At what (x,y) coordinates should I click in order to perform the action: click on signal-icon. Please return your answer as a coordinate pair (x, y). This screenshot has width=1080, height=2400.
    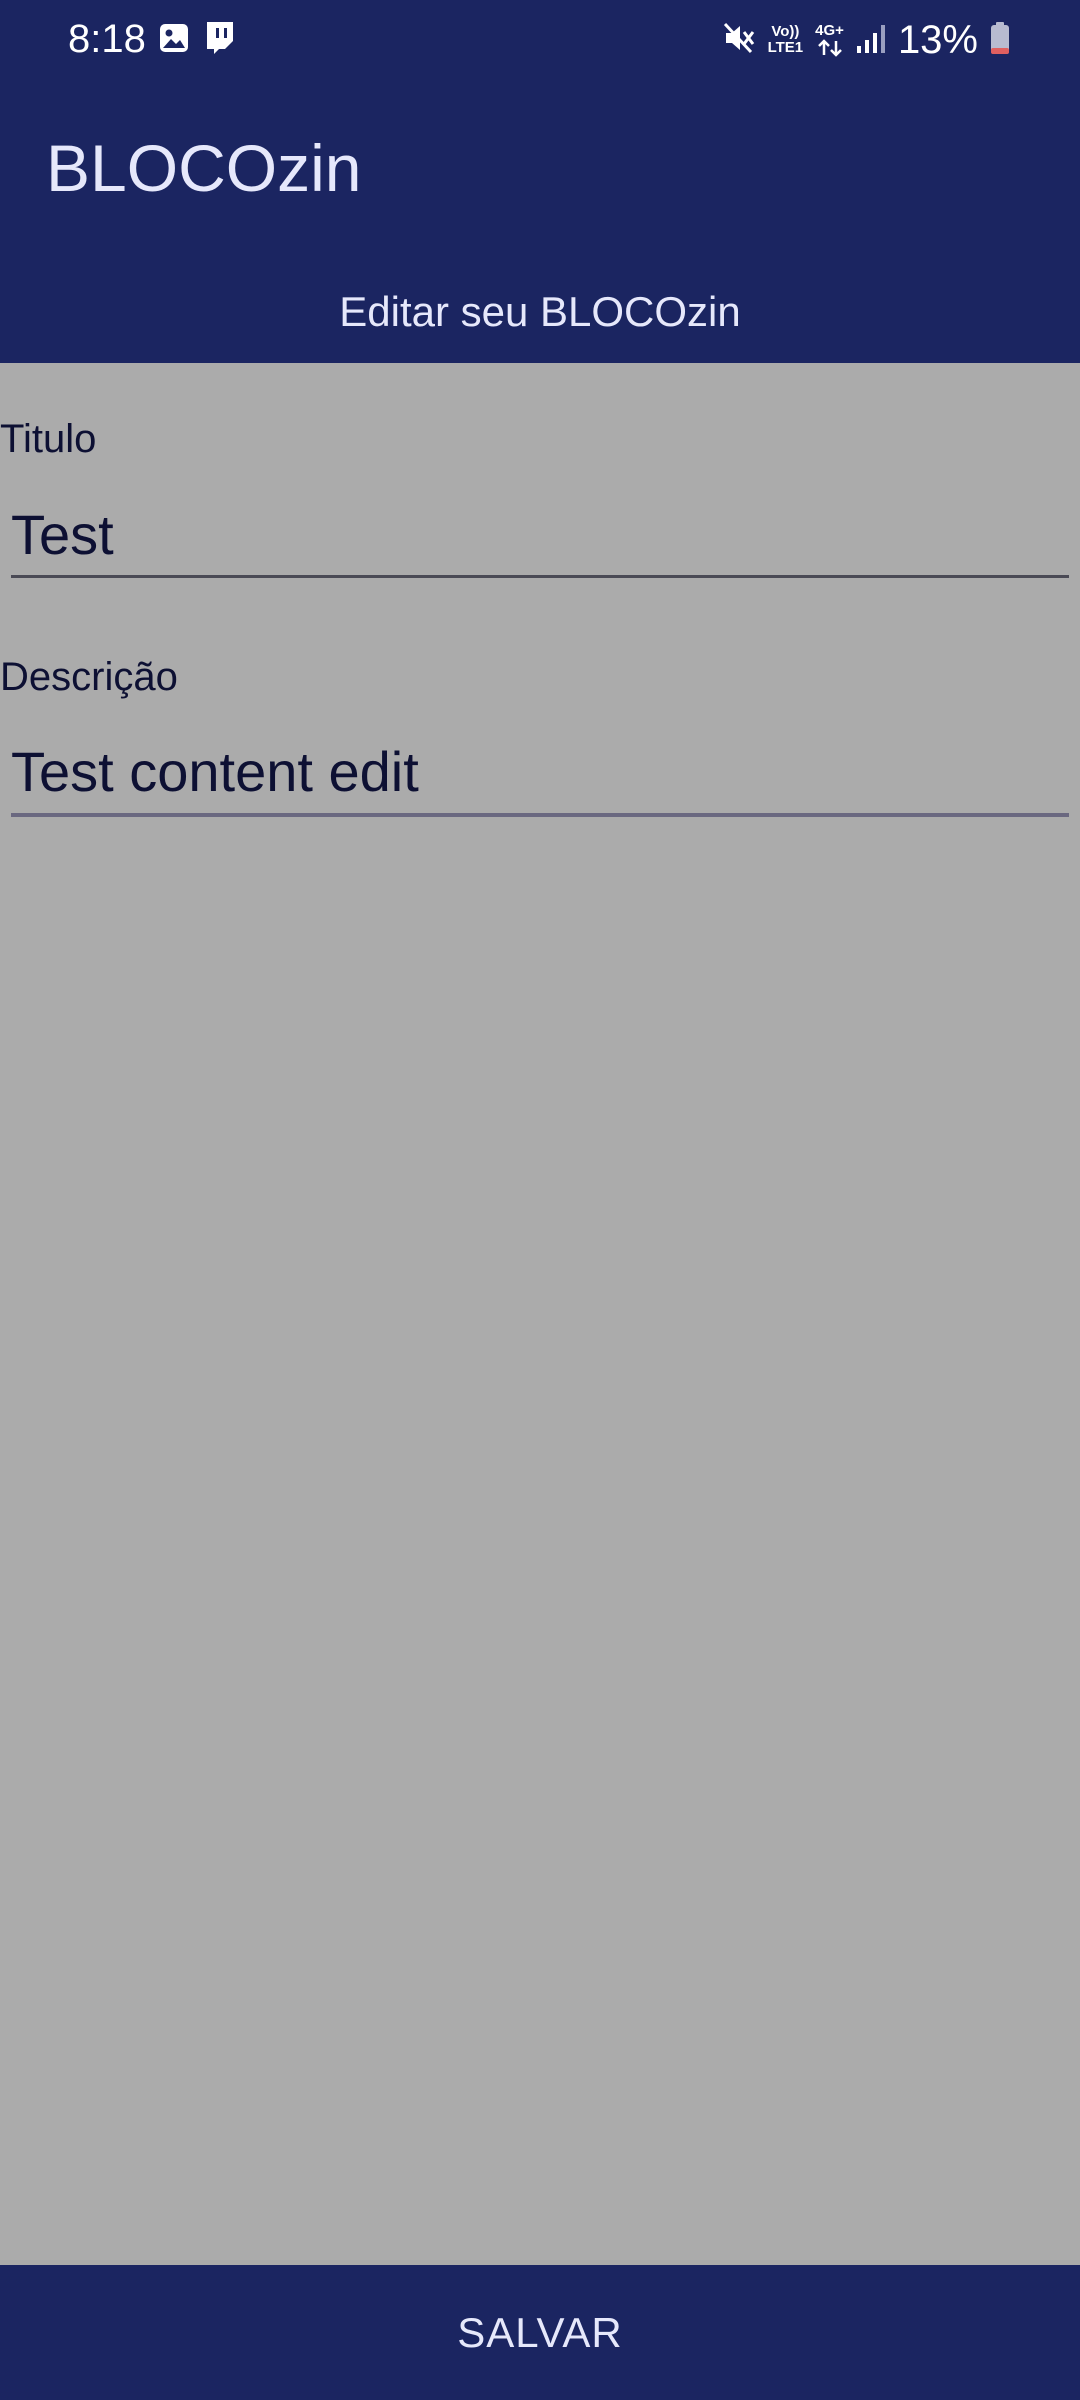
    Looking at the image, I should click on (871, 40).